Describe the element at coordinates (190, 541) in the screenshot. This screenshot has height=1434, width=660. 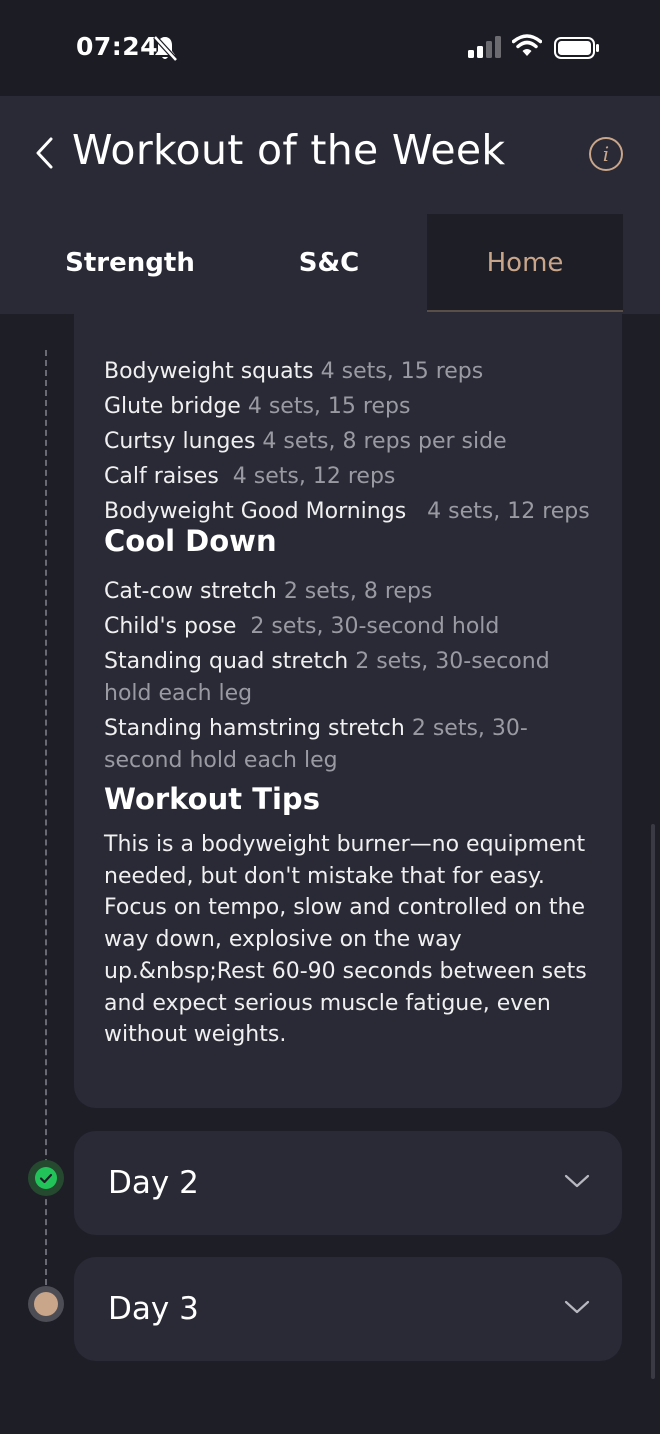
I see `cool-down-heading: Cool Down` at that location.